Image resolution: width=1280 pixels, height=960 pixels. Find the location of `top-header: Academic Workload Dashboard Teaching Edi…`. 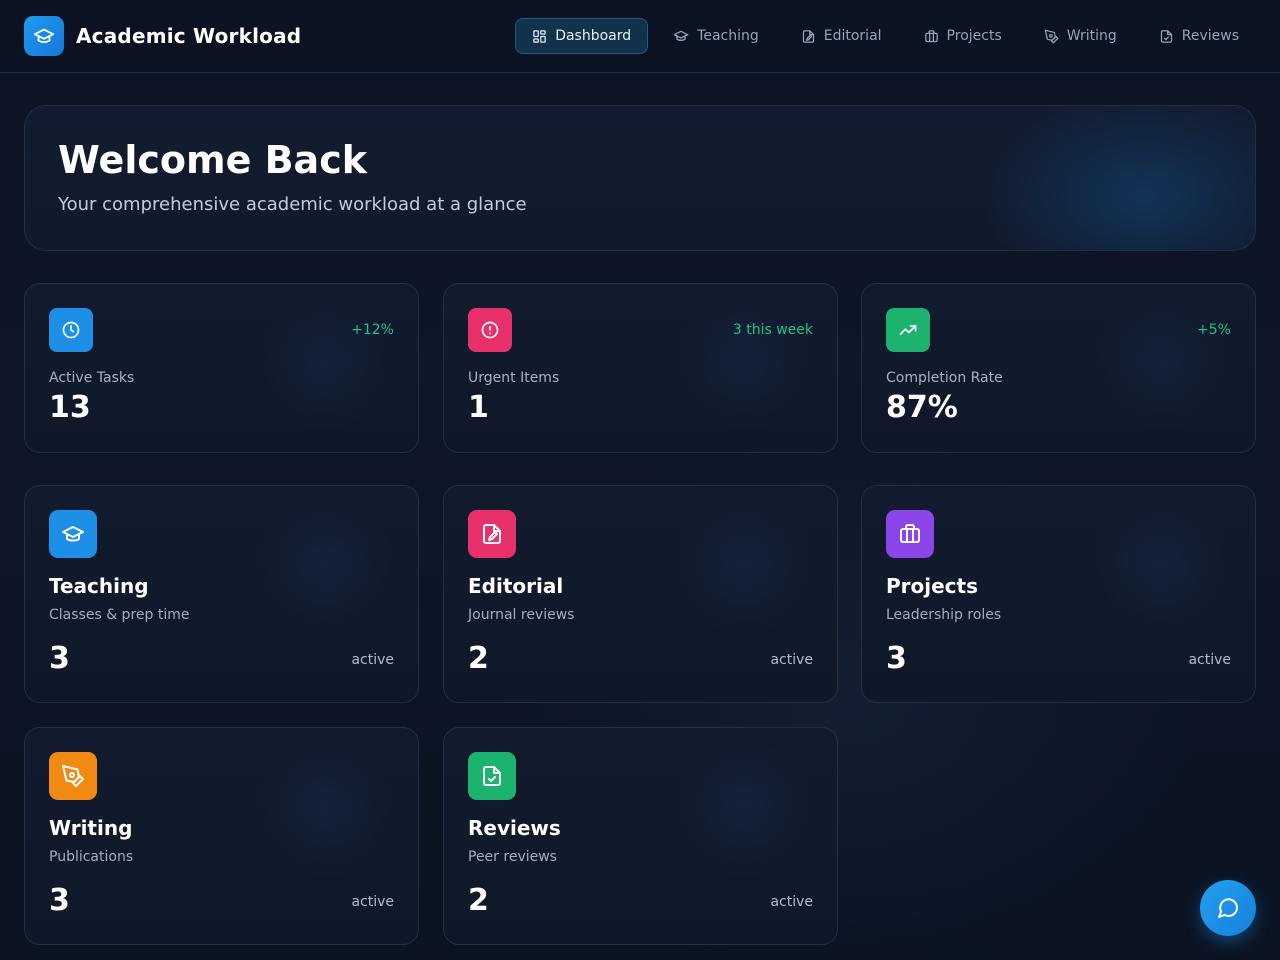

top-header: Academic Workload Dashboard Teaching Edi… is located at coordinates (640, 36).